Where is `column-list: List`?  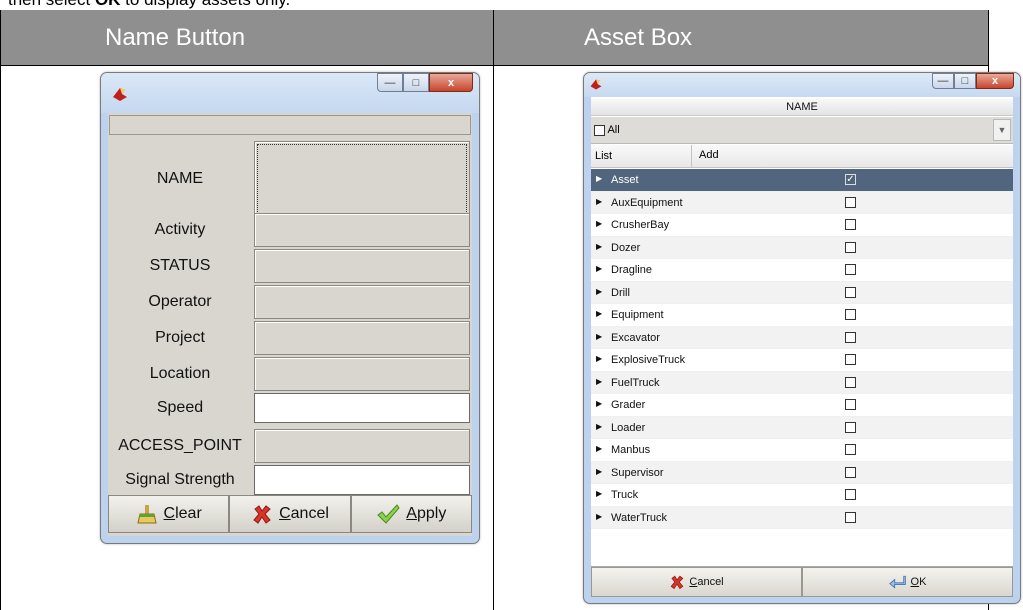
column-list: List is located at coordinates (603, 156).